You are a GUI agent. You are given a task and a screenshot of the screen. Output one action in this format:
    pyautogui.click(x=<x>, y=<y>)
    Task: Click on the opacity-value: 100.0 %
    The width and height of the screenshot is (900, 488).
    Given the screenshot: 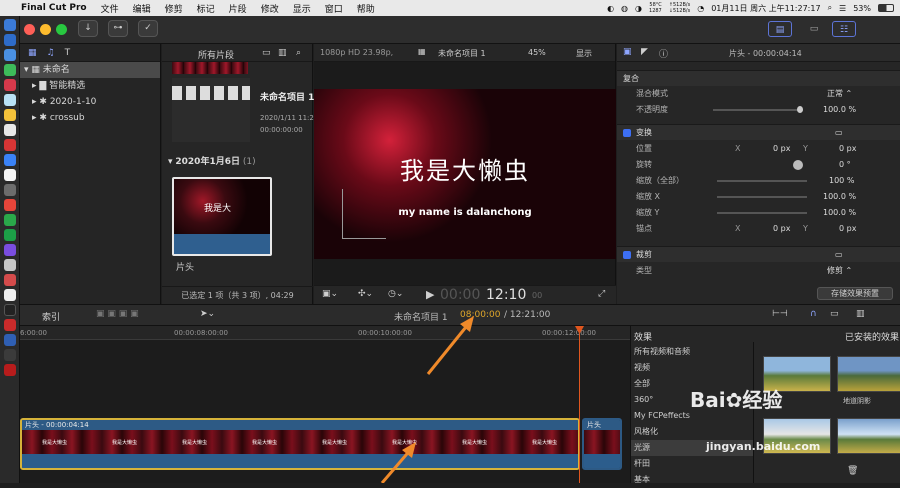 What is the action you would take?
    pyautogui.click(x=839, y=110)
    